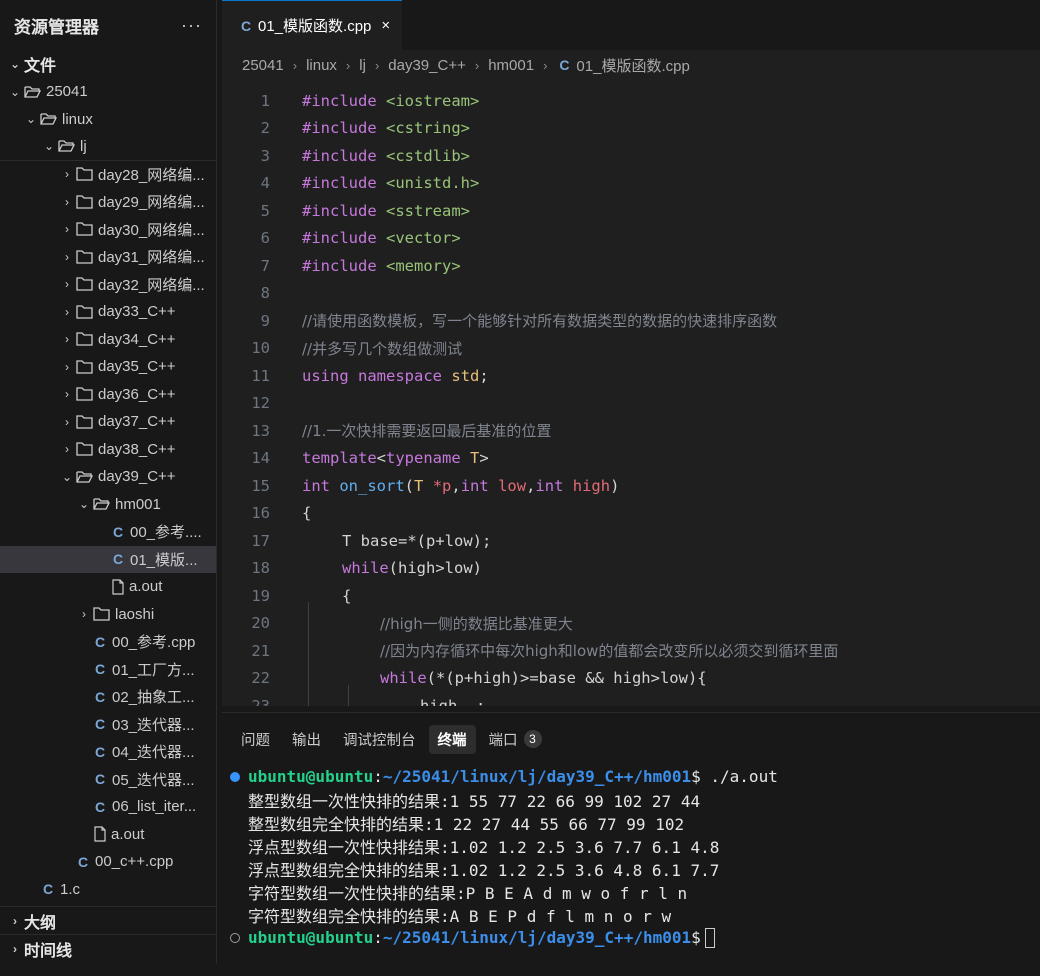 The width and height of the screenshot is (1040, 976). I want to click on tree-folder-day: › day38_C++, so click(108, 450).